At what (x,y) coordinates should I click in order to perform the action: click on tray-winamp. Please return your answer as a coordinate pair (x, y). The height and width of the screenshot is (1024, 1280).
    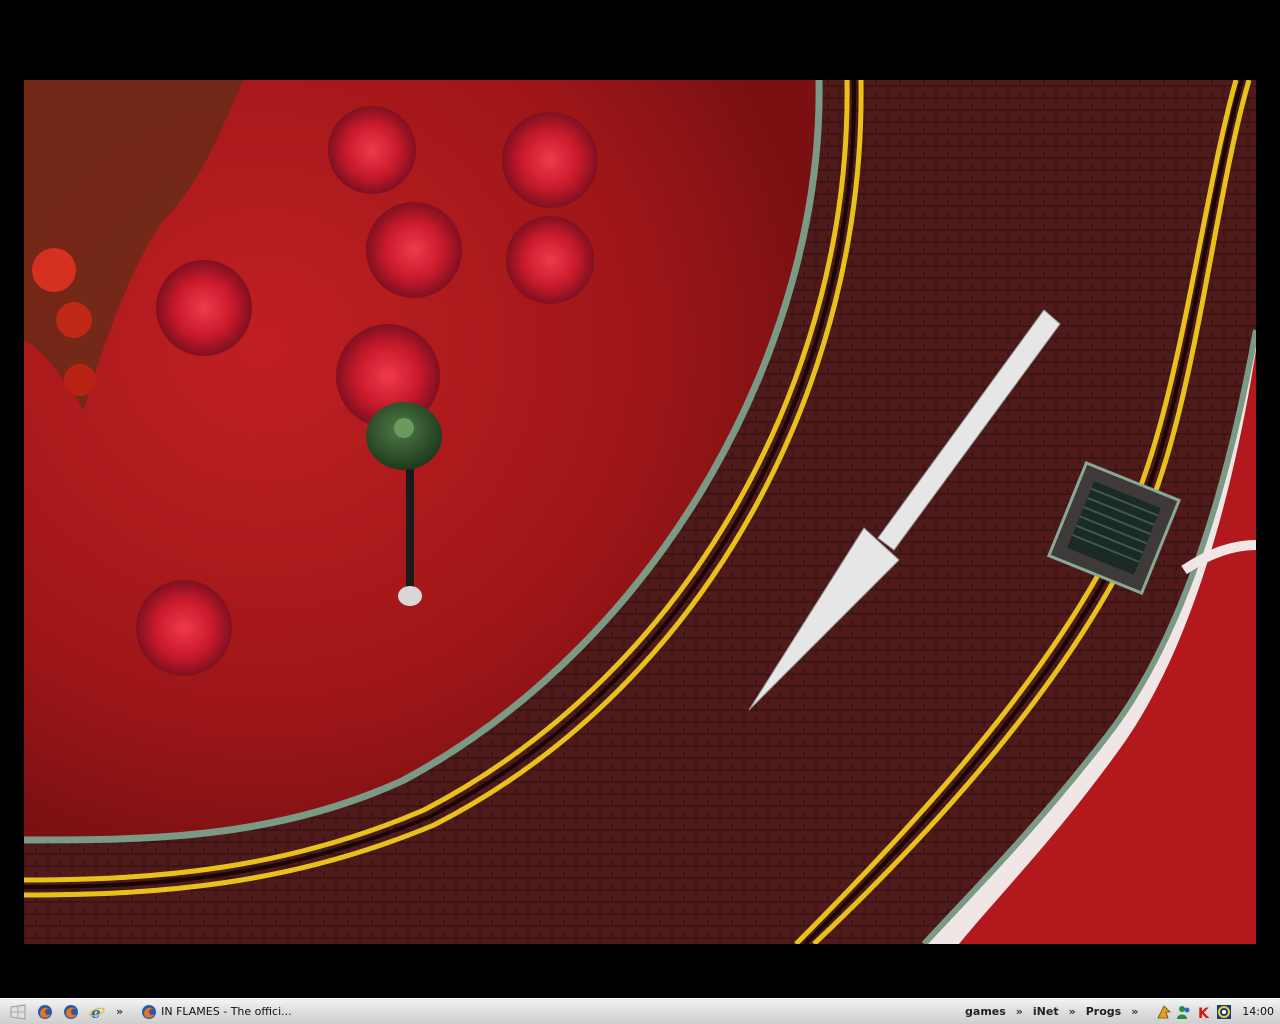
    Looking at the image, I should click on (1164, 1012).